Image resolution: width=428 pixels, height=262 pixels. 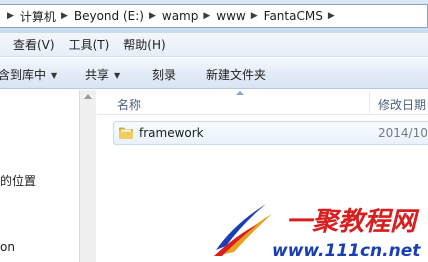 What do you see at coordinates (236, 74) in the screenshot?
I see `new-folder-button: 新建文件夹` at bounding box center [236, 74].